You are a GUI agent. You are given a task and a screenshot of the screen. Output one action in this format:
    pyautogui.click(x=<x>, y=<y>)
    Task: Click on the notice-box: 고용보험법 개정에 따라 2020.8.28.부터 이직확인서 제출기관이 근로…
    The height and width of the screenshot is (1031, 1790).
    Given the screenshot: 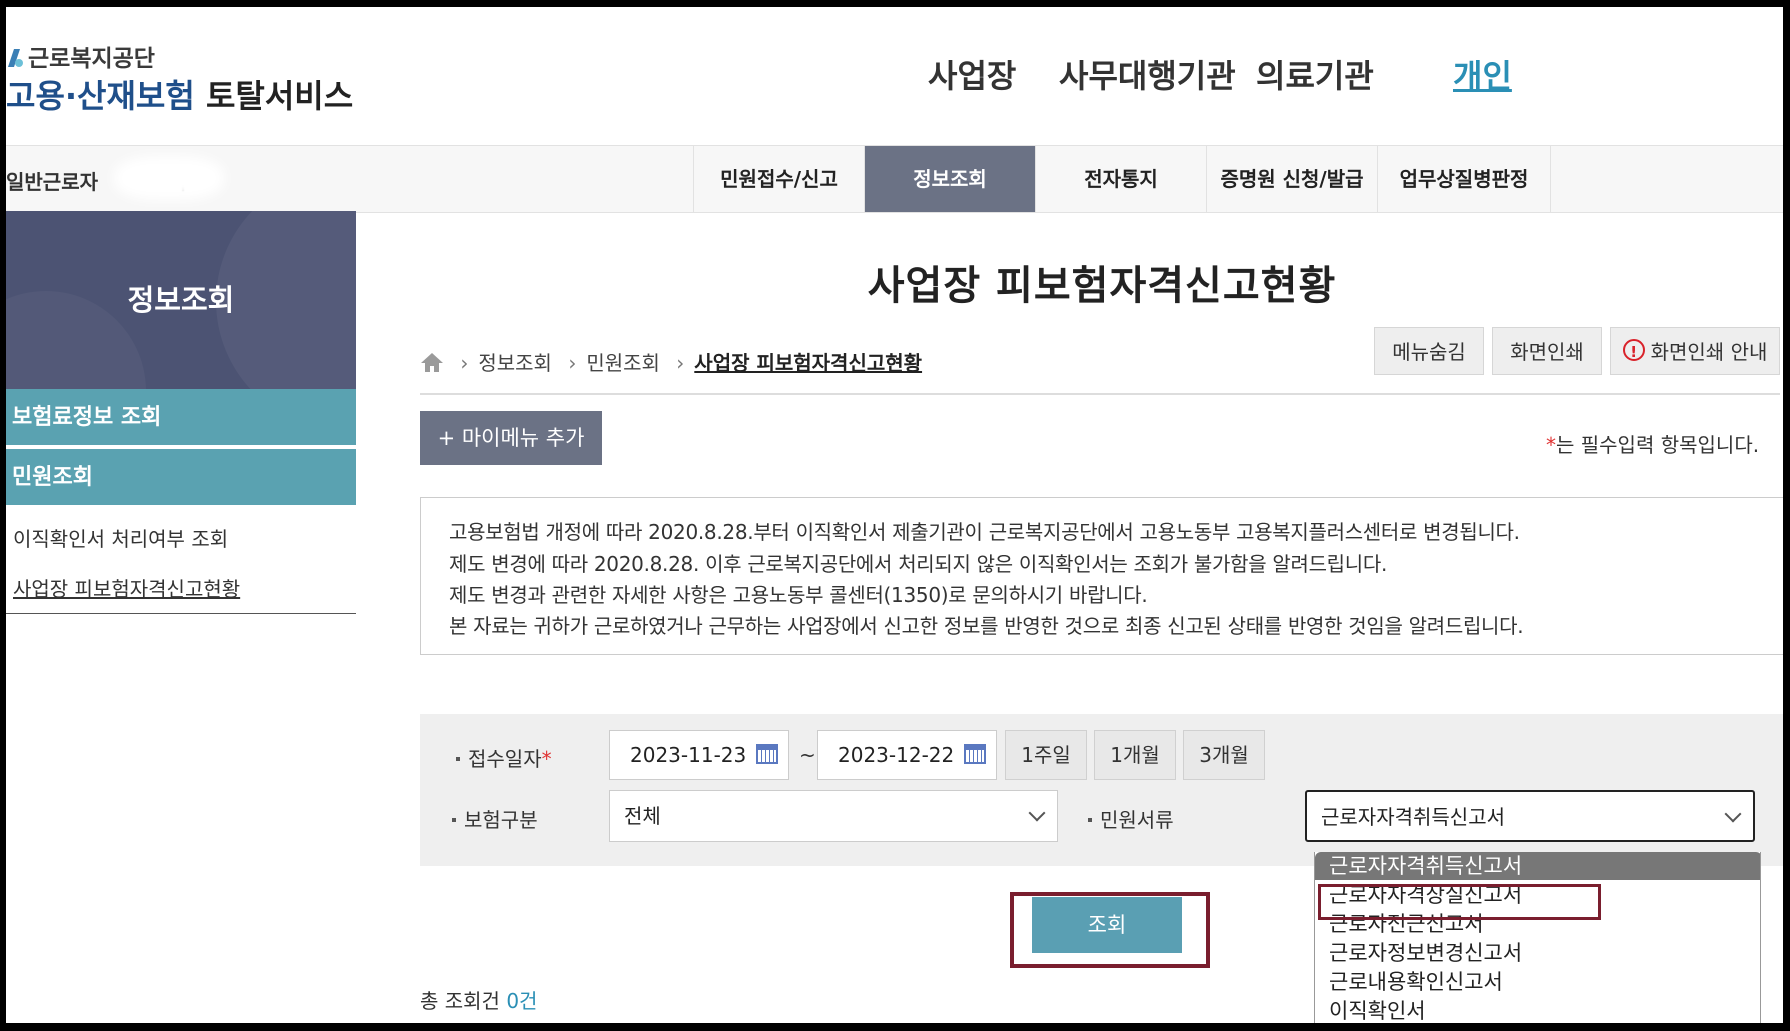 What is the action you would take?
    pyautogui.click(x=1101, y=576)
    